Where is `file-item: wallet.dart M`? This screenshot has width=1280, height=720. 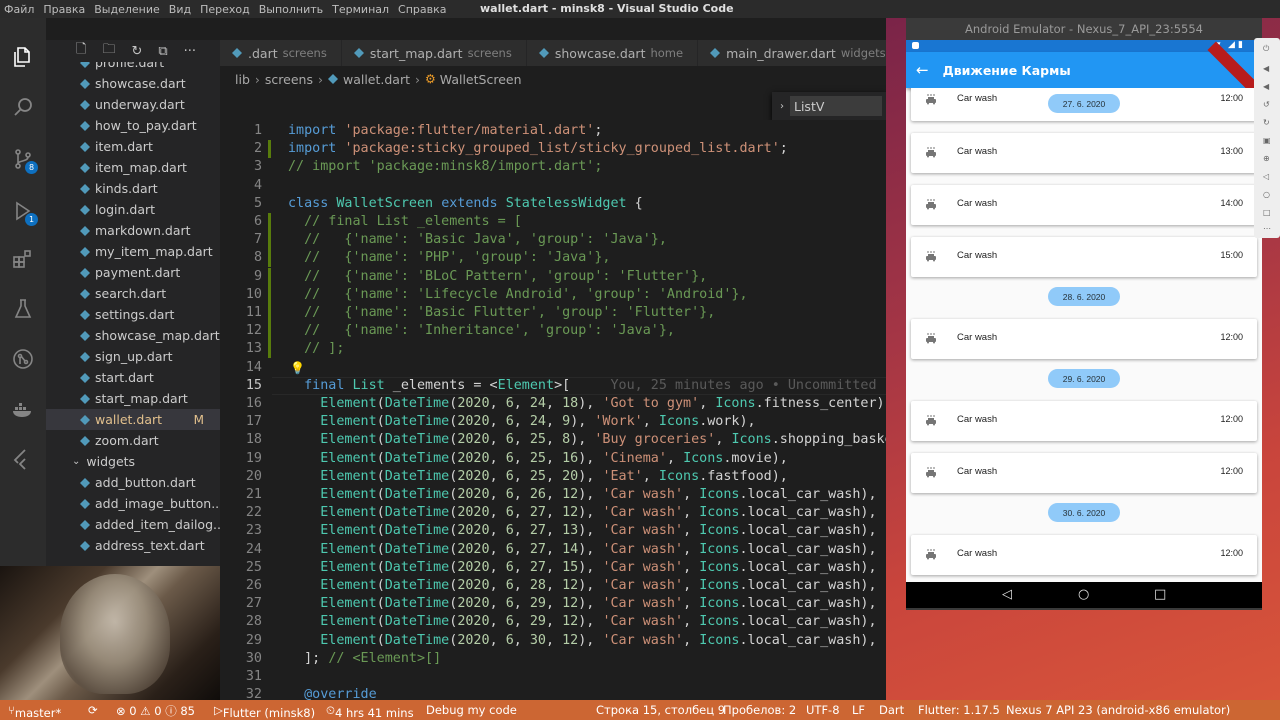
file-item: wallet.dart M is located at coordinates (133, 419).